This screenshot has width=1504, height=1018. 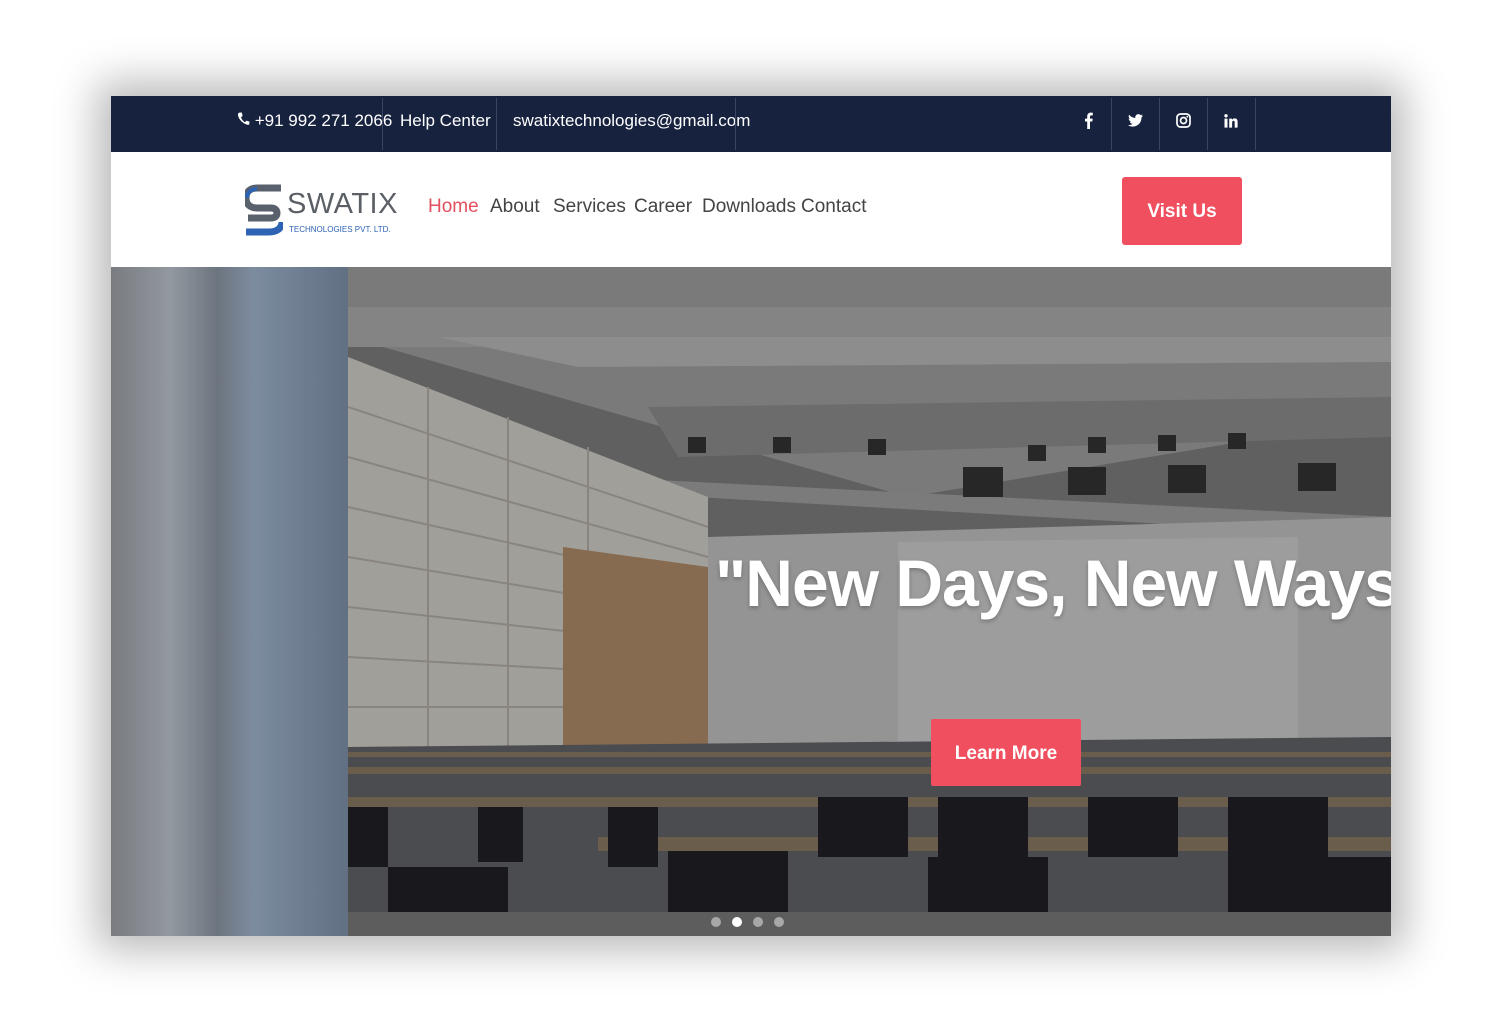 I want to click on brand-logo: SWATIX TECHNOLOGIES PVT. LTD., so click(x=321, y=212).